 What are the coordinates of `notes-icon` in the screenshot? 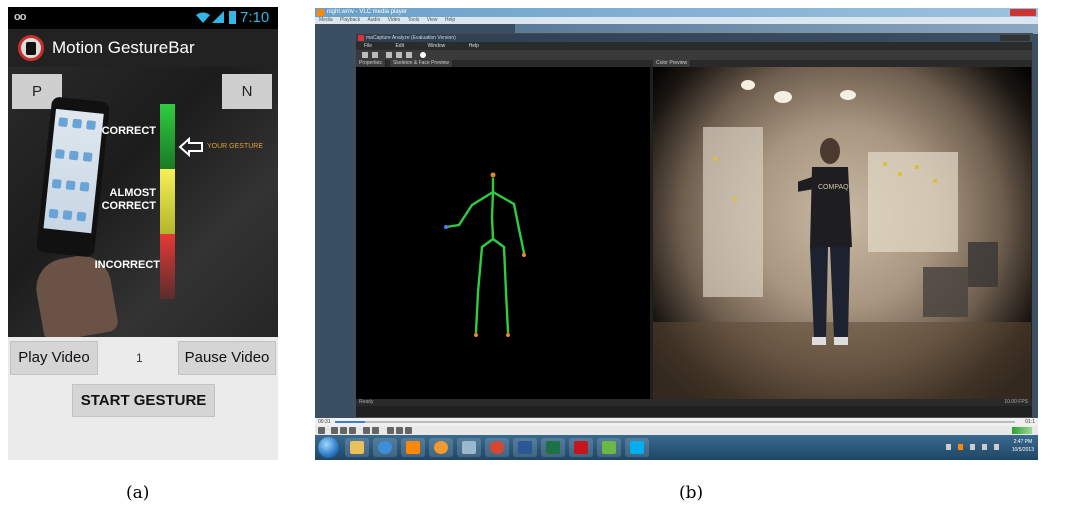 It's located at (469, 447).